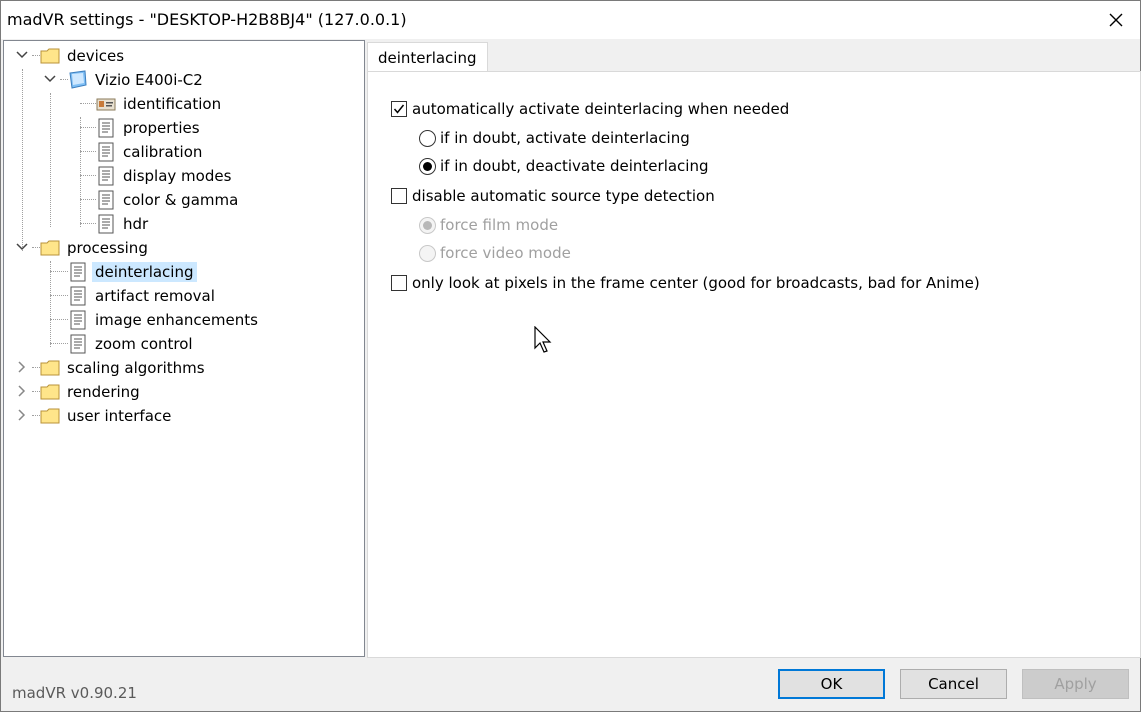  I want to click on tree-item-zoom-control: zoom control, so click(132, 344).